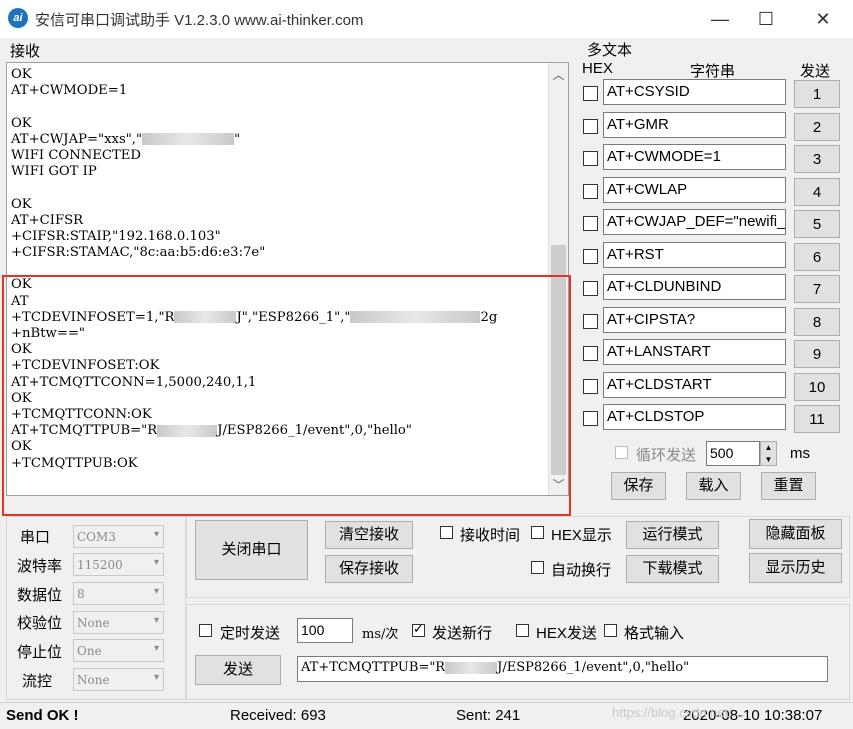 Image resolution: width=853 pixels, height=729 pixels. I want to click on send-newline-checkbox, so click(418, 629).